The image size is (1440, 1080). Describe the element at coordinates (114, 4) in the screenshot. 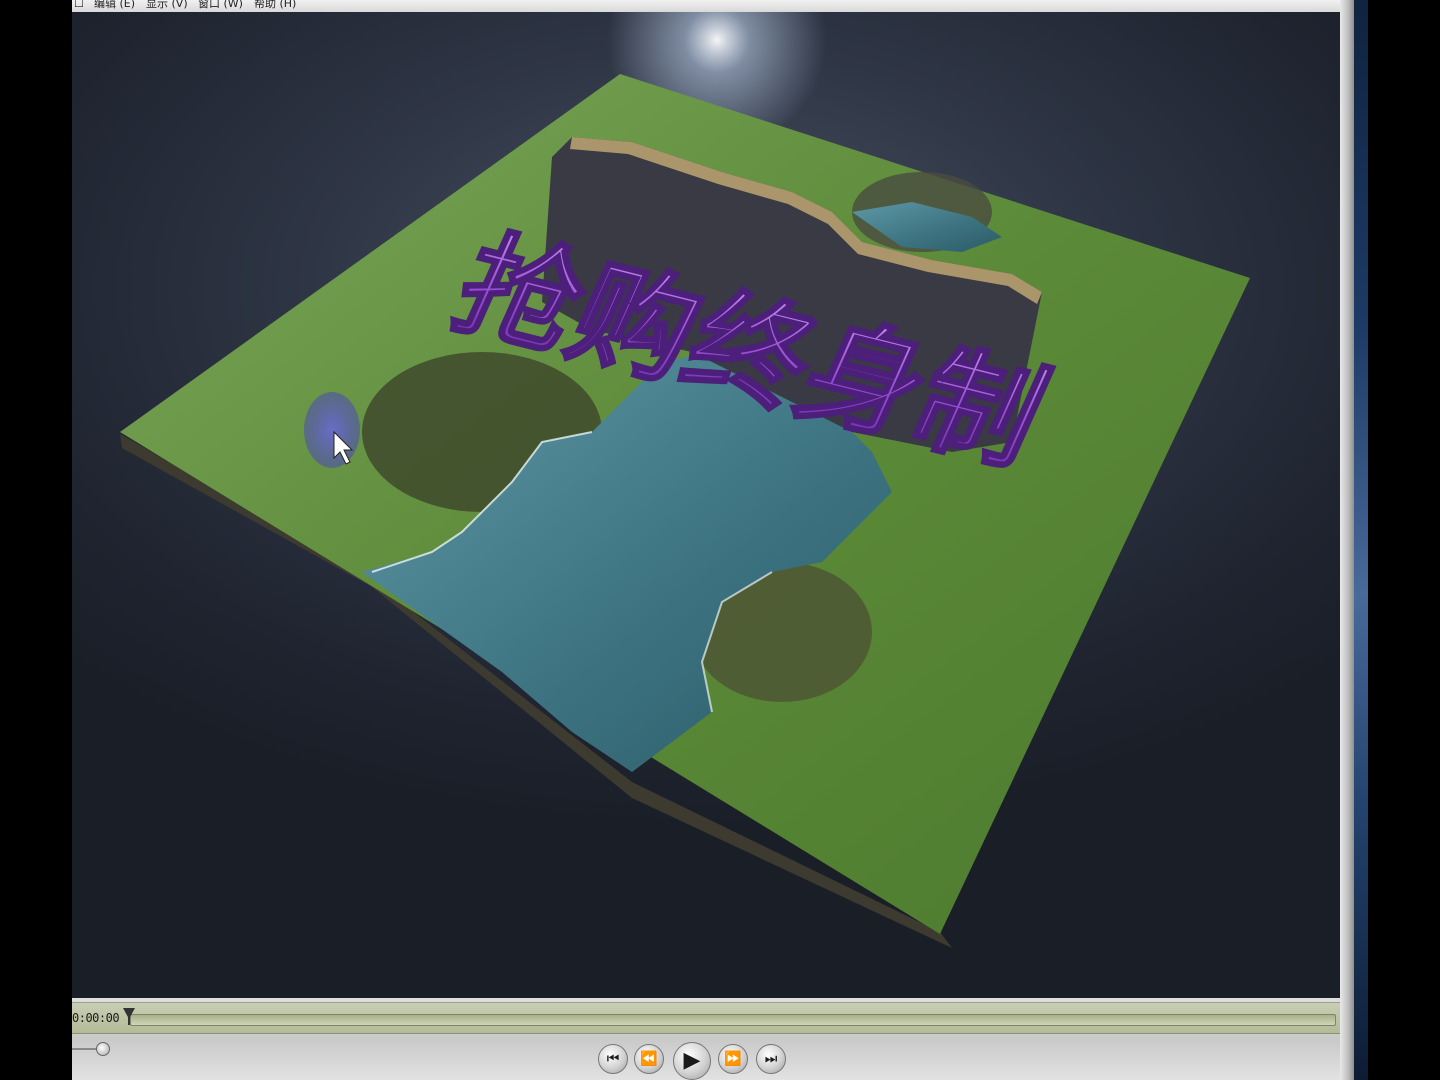

I see `menu-edit: 编辑 (E)` at that location.